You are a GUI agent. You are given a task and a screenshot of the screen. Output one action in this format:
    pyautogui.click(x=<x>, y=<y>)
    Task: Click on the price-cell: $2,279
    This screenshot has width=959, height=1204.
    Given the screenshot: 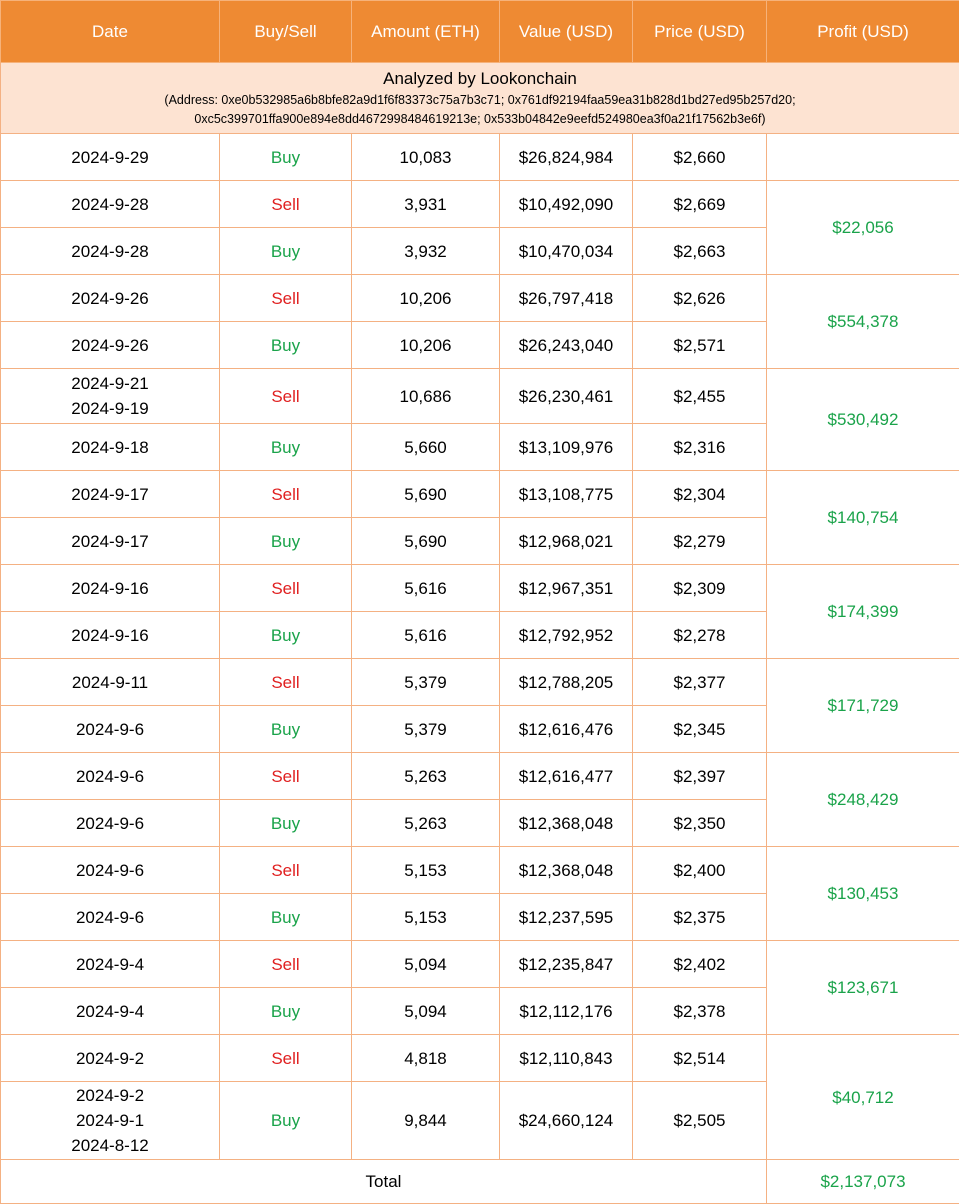 What is the action you would take?
    pyautogui.click(x=700, y=541)
    